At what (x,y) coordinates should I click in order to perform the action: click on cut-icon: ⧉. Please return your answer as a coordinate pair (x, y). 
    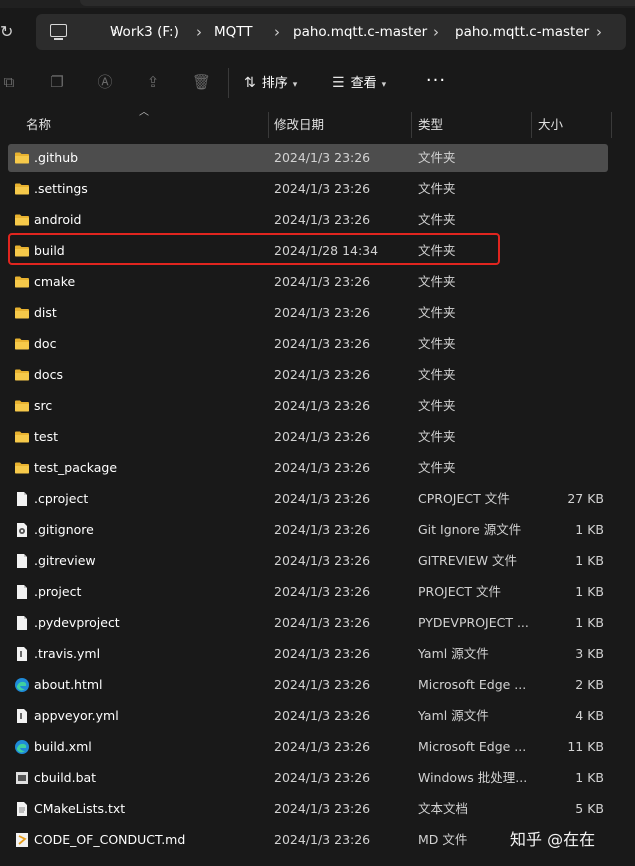
    Looking at the image, I should click on (9, 82).